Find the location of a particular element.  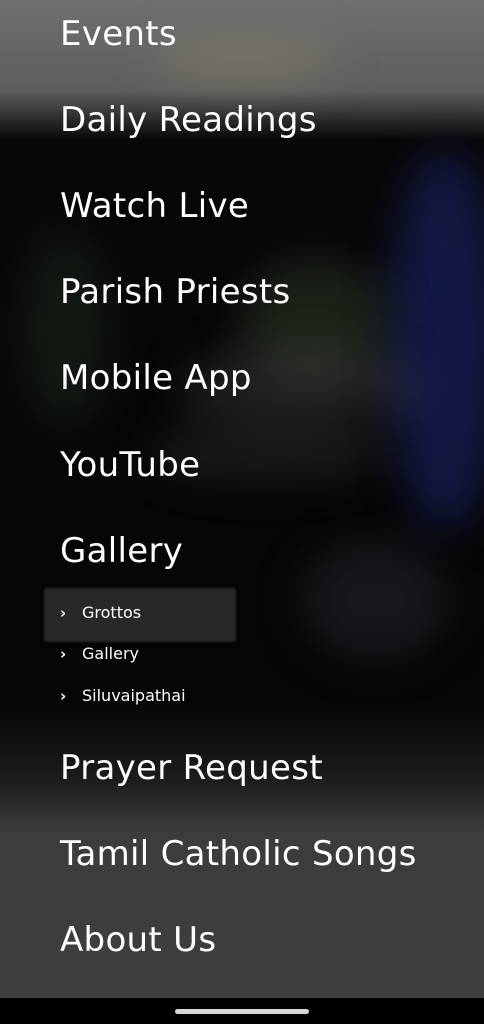

menu-item-mobile-app: Mobile App is located at coordinates (156, 378).